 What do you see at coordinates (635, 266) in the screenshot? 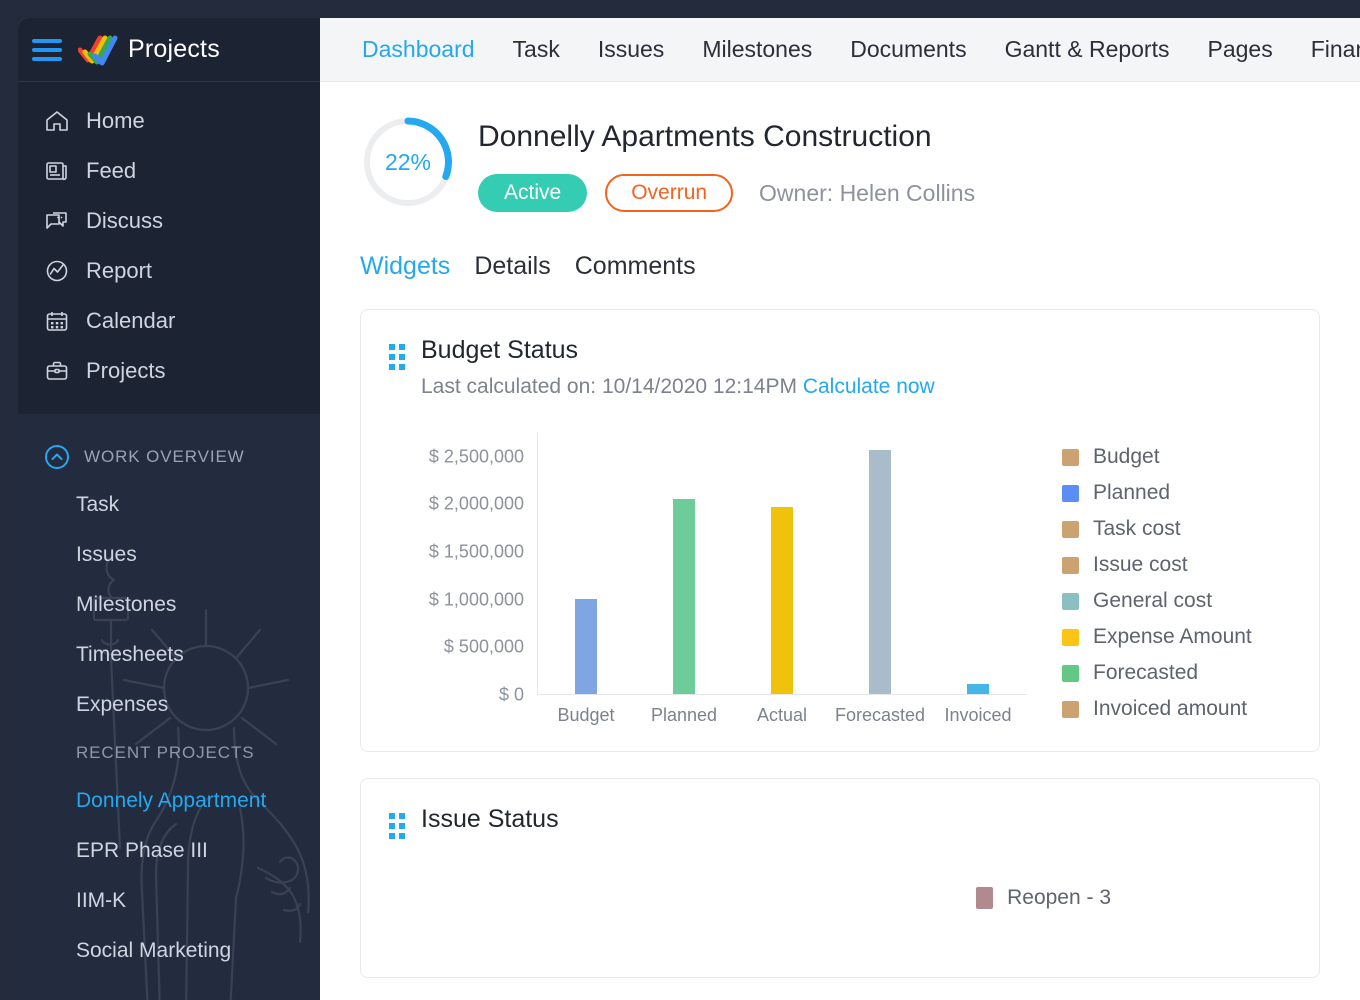
I see `tab-comments: Comments` at bounding box center [635, 266].